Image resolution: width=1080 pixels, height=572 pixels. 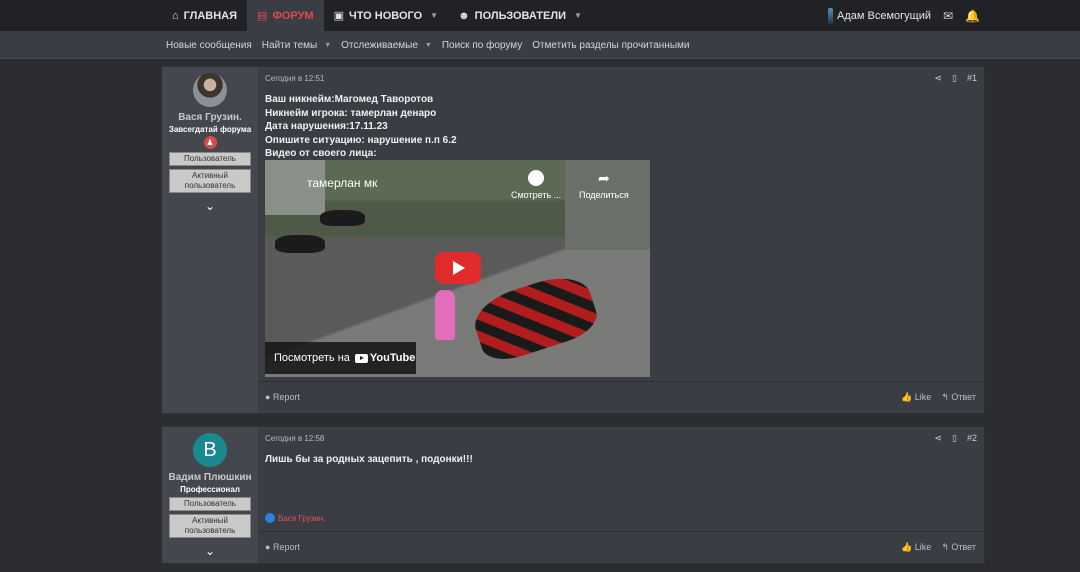 What do you see at coordinates (379, 45) in the screenshot?
I see `subnav-label: Отслеживаемые` at bounding box center [379, 45].